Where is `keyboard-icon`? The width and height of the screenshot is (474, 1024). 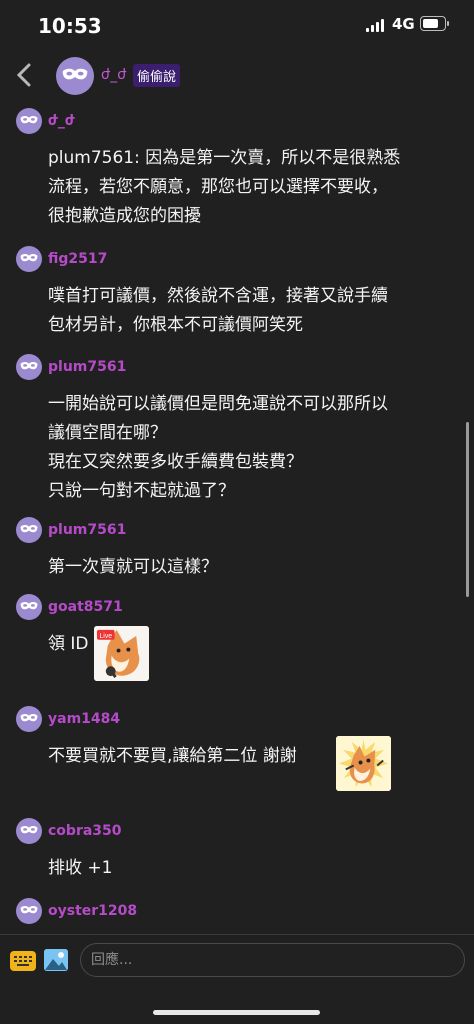 keyboard-icon is located at coordinates (23, 961).